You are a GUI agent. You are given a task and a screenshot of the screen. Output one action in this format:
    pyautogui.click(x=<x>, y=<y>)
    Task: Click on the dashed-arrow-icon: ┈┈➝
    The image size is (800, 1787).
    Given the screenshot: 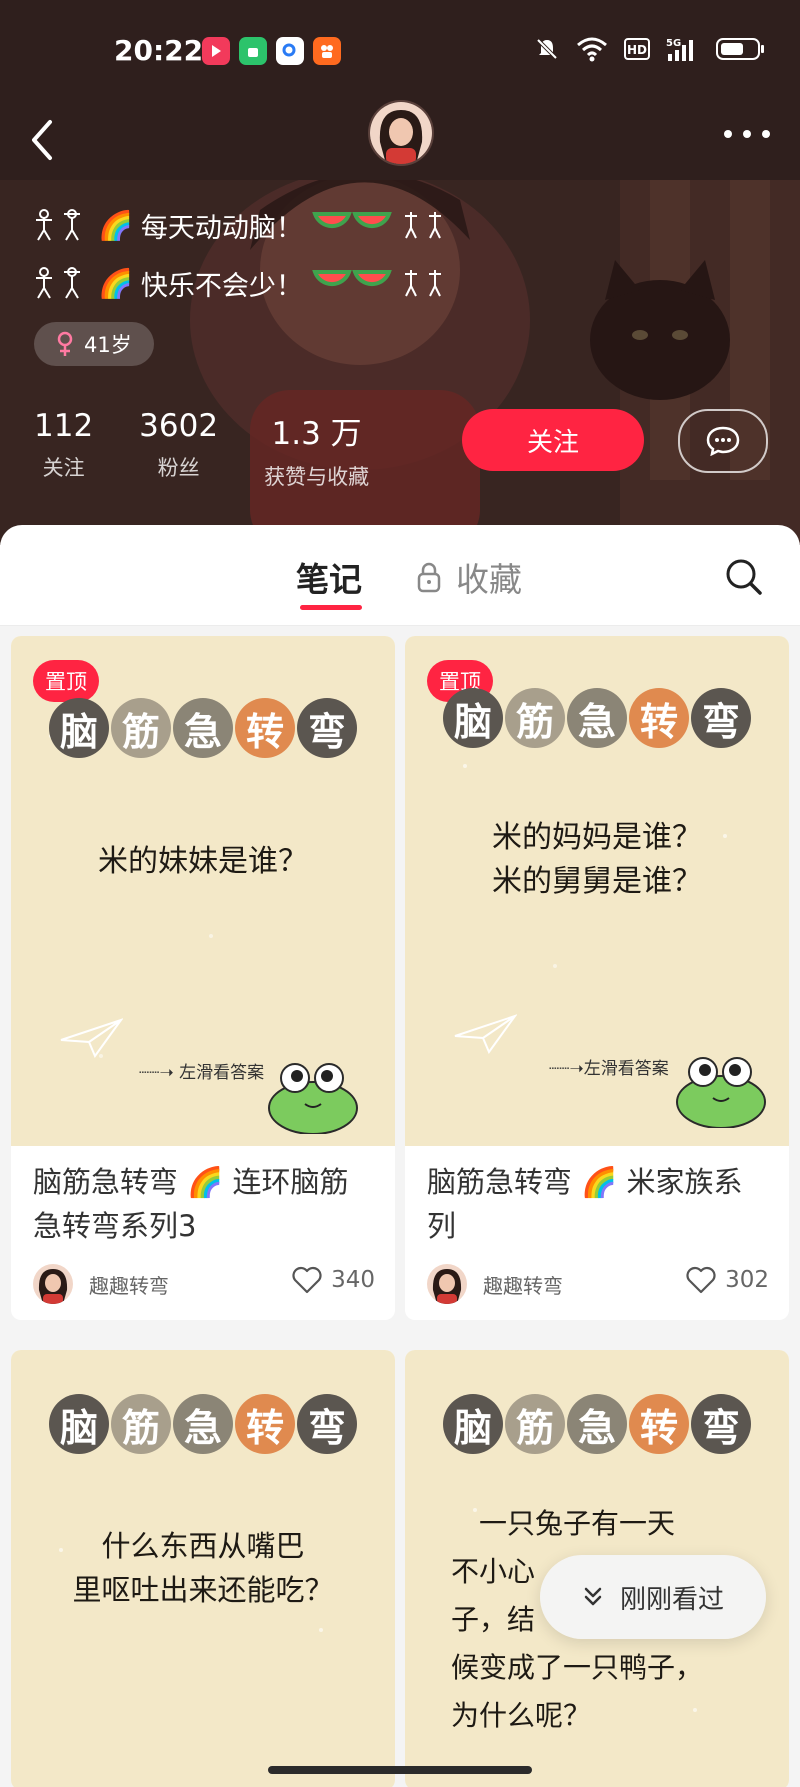 What is the action you would take?
    pyautogui.click(x=566, y=1069)
    